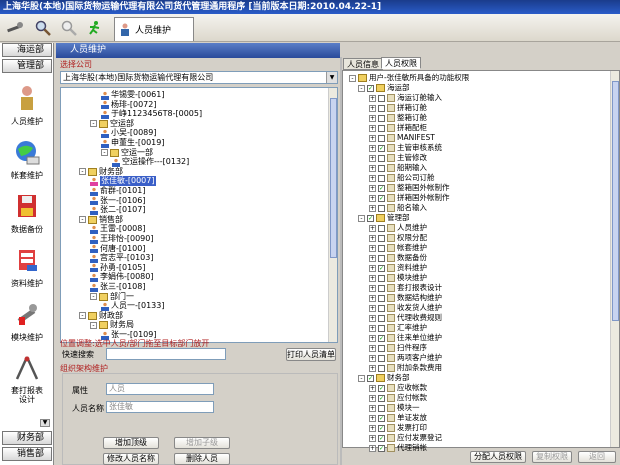 The image size is (620, 465). I want to click on nav-item-account-maintenance: 帐套维护, so click(27, 160).